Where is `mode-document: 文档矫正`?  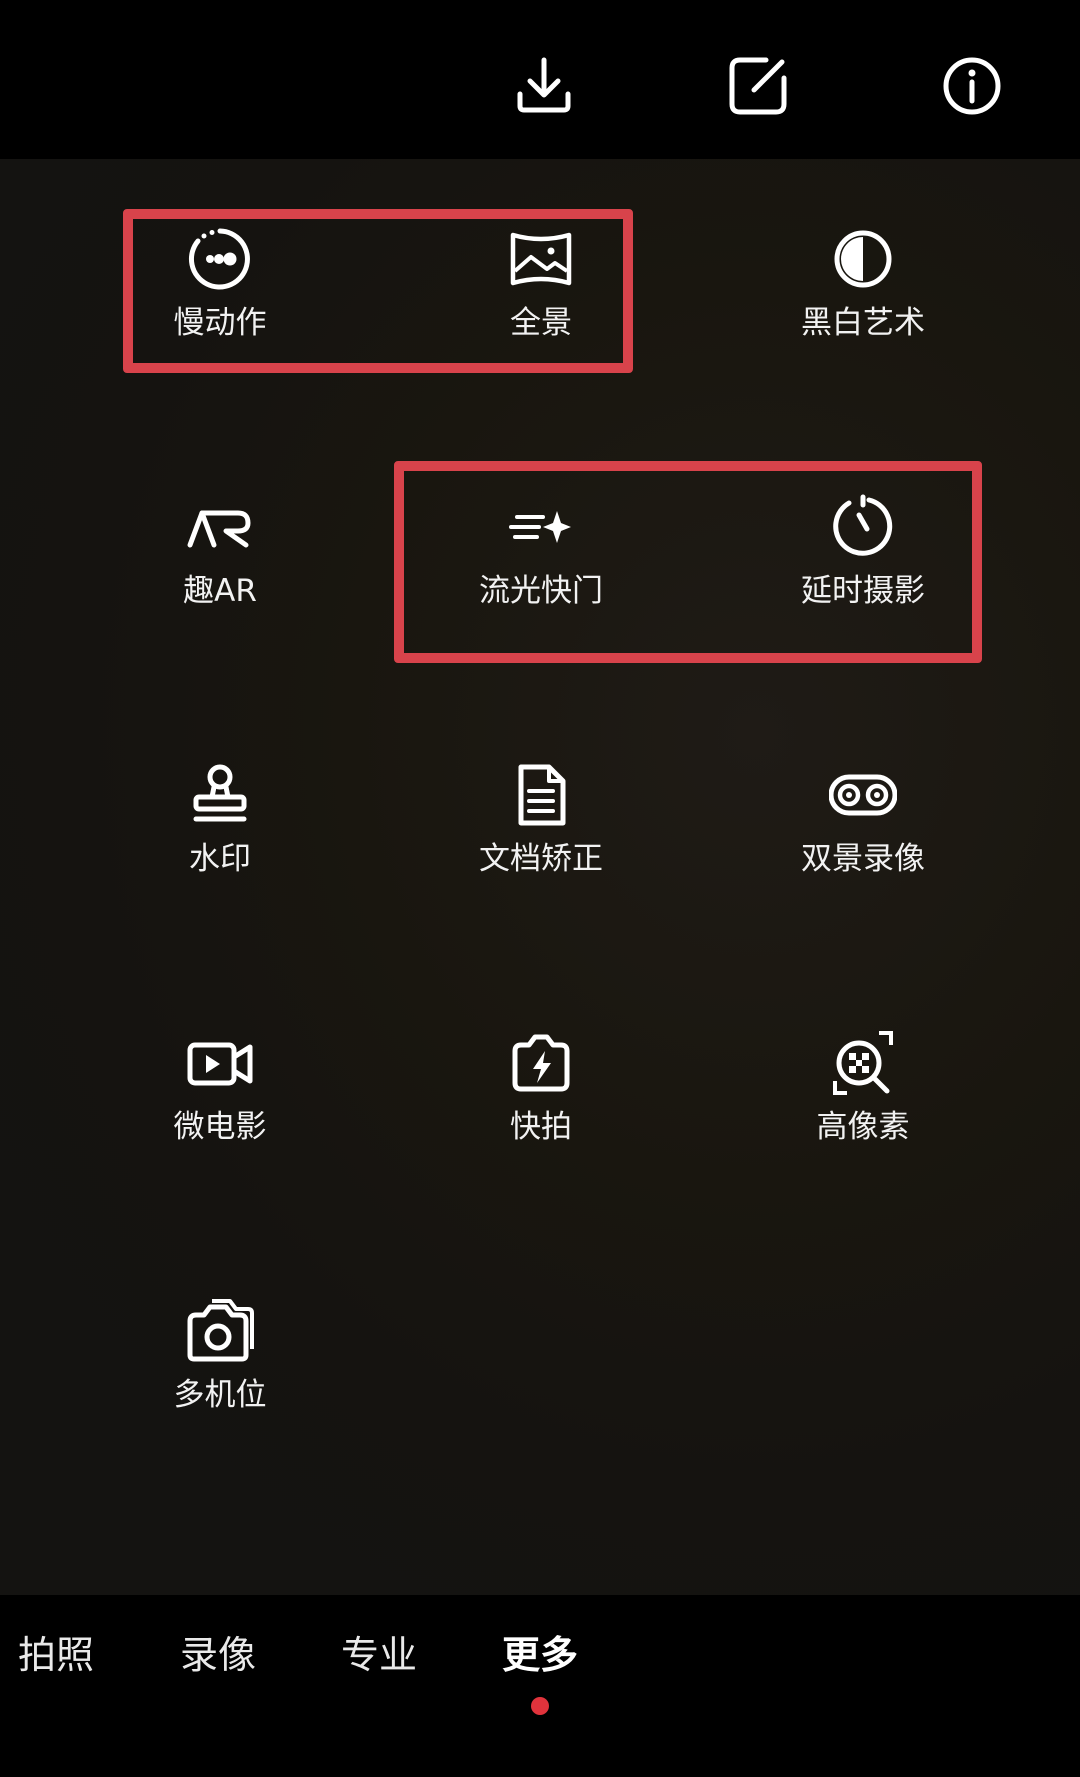
mode-document: 文档矫正 is located at coordinates (541, 839).